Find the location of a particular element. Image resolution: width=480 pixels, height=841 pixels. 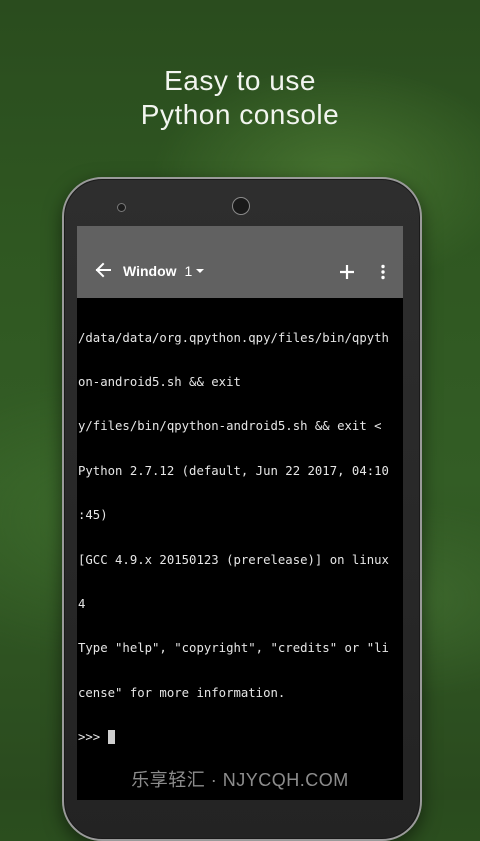

watermark: 乐享轻汇 · NJYCQH.COM is located at coordinates (240, 780).